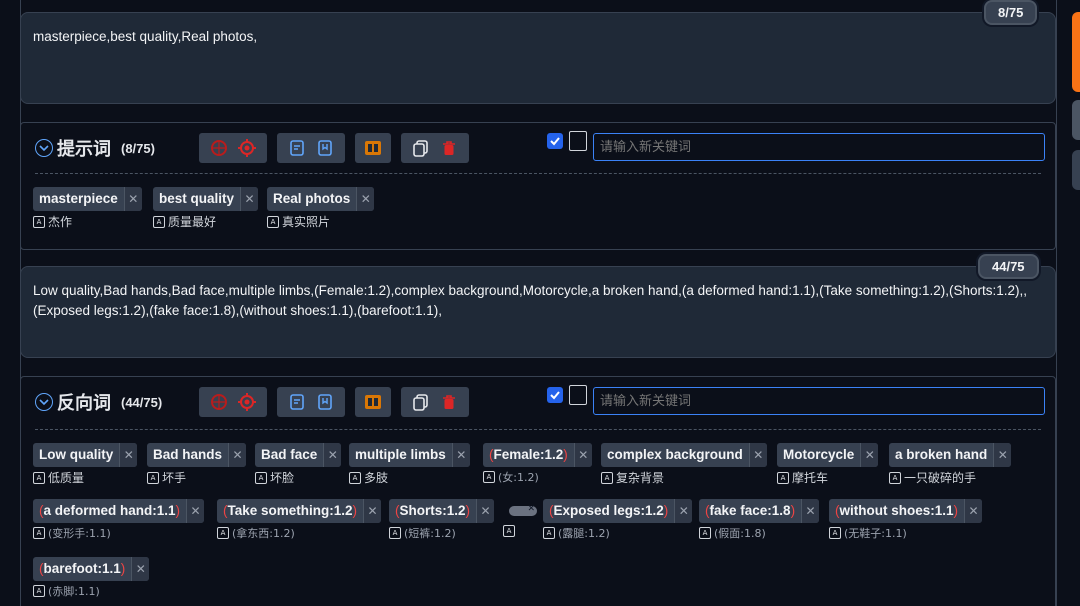 Image resolution: width=1080 pixels, height=606 pixels. Describe the element at coordinates (584, 533) in the screenshot. I see `tag-translation: (露腿:1.2)` at that location.